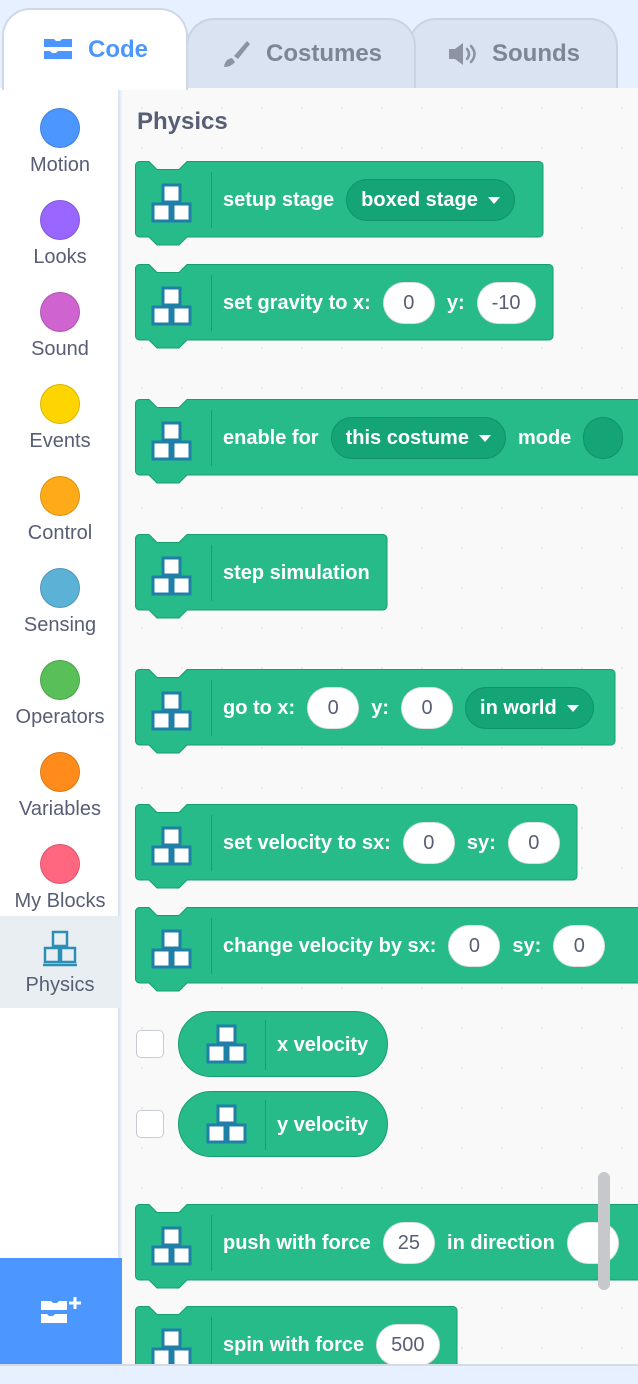 The height and width of the screenshot is (1384, 638). I want to click on block-row: enable for this costume mode, so click(423, 438).